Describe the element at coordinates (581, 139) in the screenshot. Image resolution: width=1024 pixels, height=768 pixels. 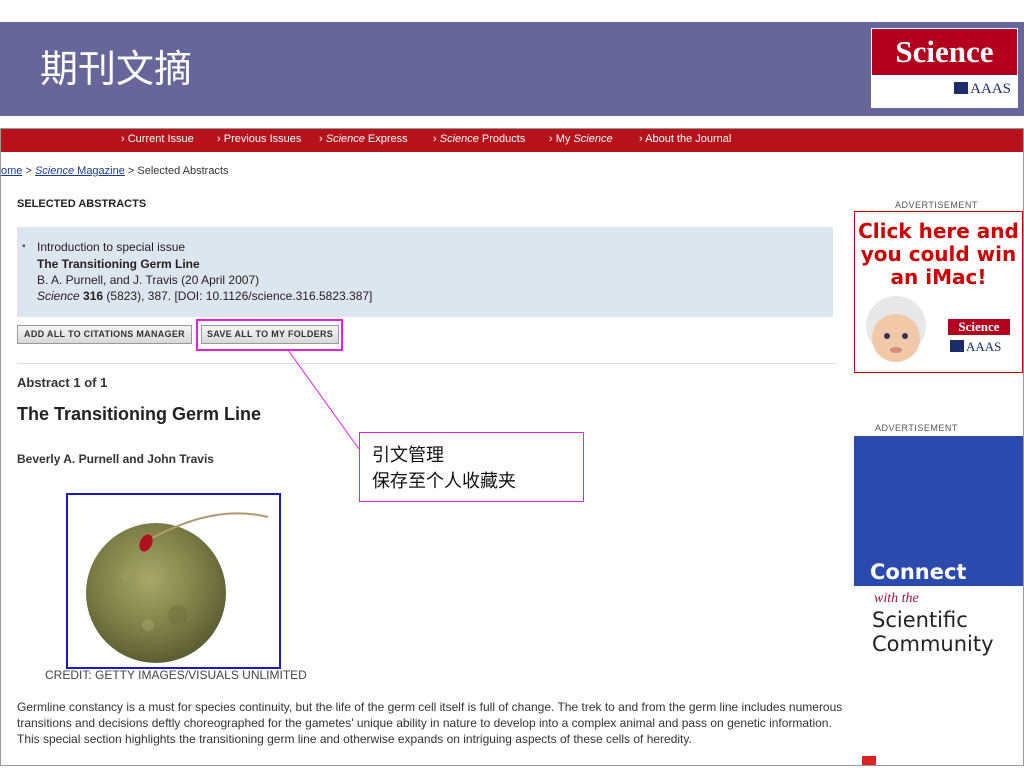
I see `nav-my-science: › My Science` at that location.